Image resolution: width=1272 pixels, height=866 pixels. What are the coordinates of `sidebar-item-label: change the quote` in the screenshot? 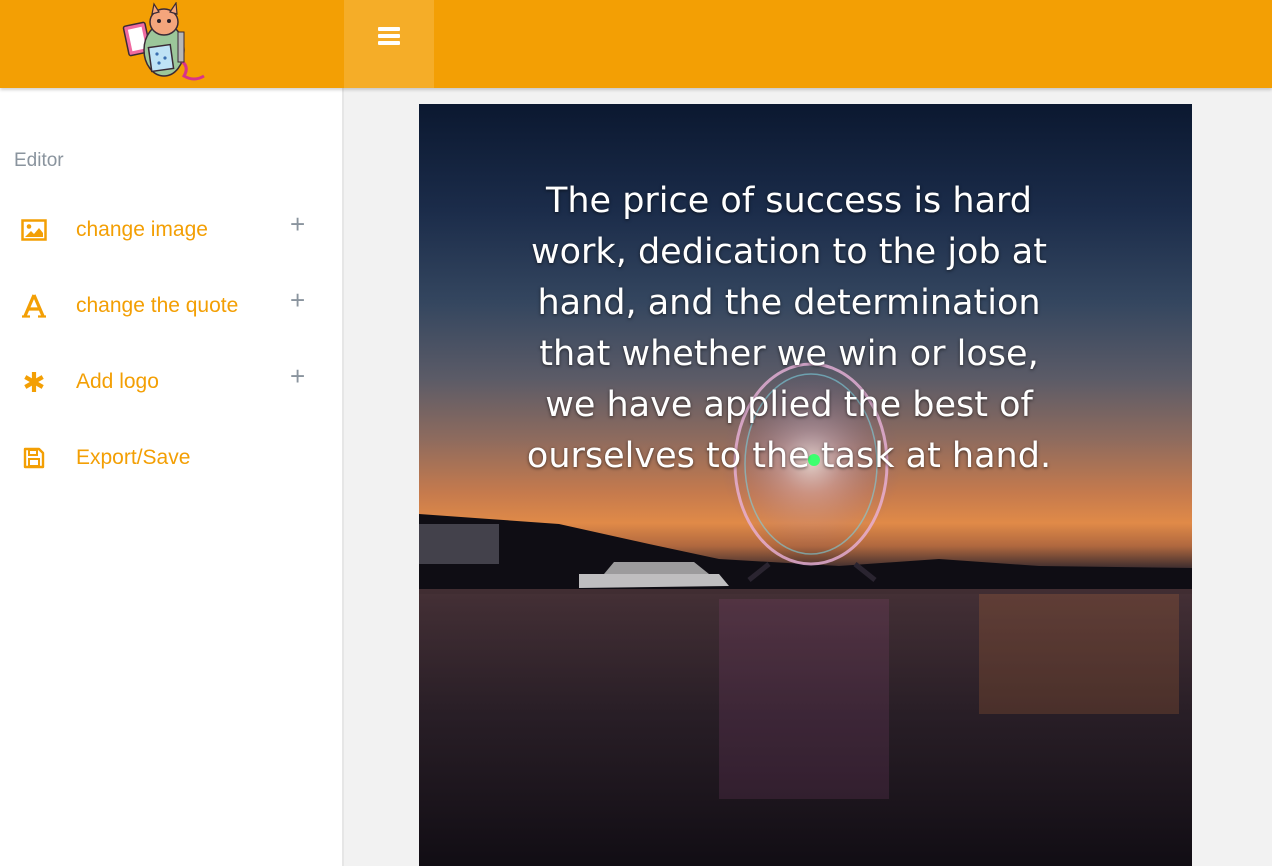 It's located at (157, 305).